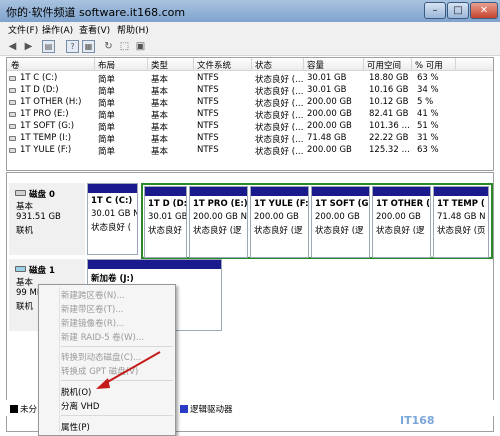 This screenshot has width=500, height=436. Describe the element at coordinates (20, 269) in the screenshot. I see `virtual-disk-icon` at that location.